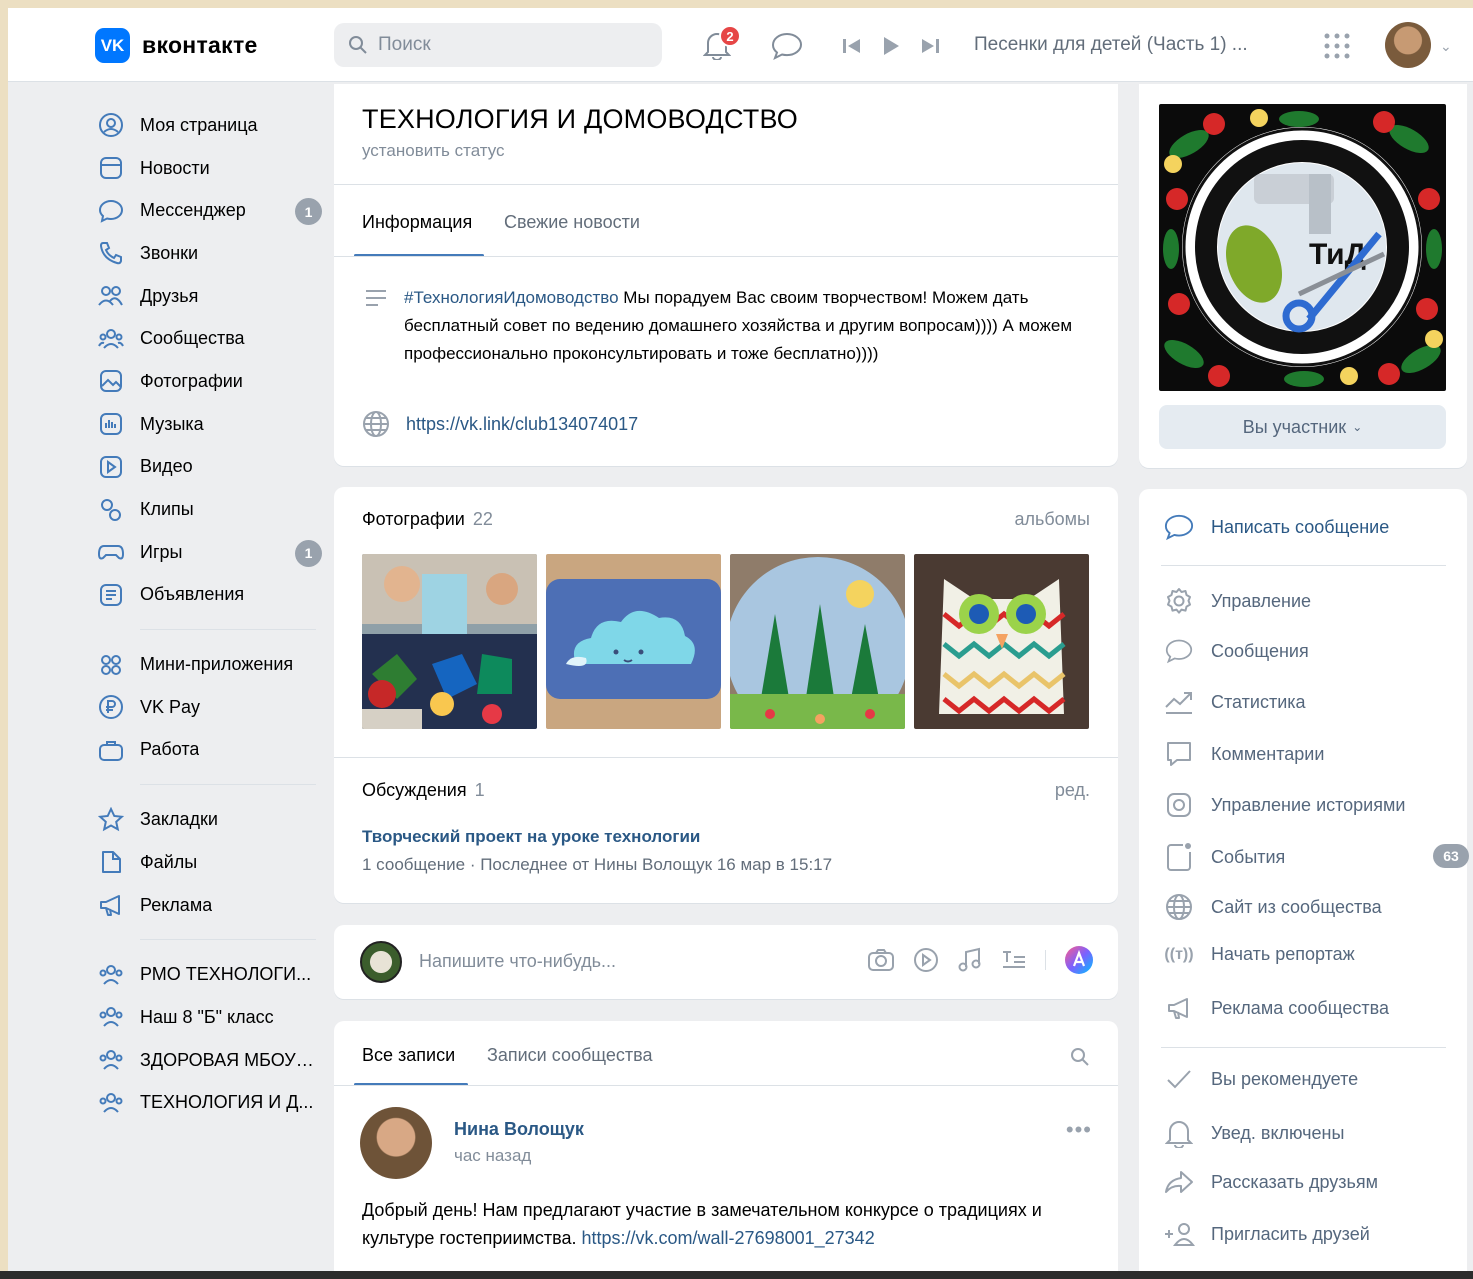 The height and width of the screenshot is (1279, 1473). Describe the element at coordinates (1270, 1182) in the screenshot. I see `action-share: Рассказать друзьям` at that location.